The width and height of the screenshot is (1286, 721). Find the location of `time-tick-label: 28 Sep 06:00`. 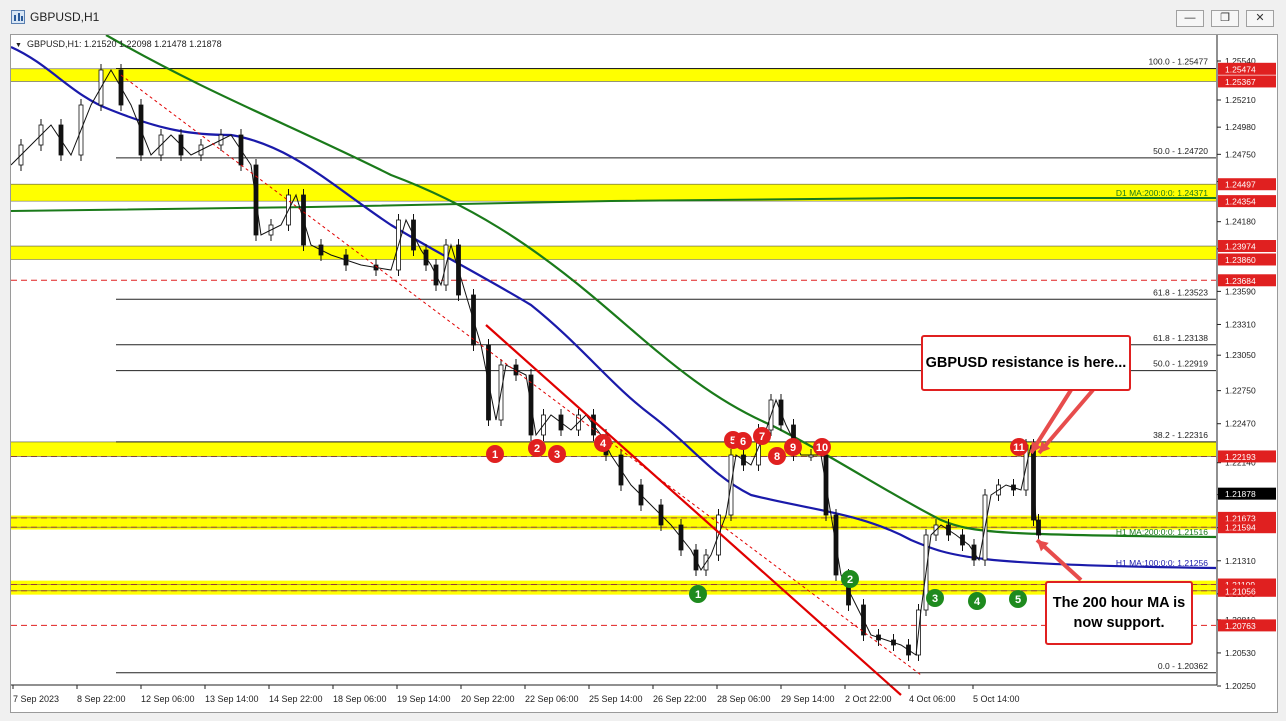

time-tick-label: 28 Sep 06:00 is located at coordinates (744, 699).